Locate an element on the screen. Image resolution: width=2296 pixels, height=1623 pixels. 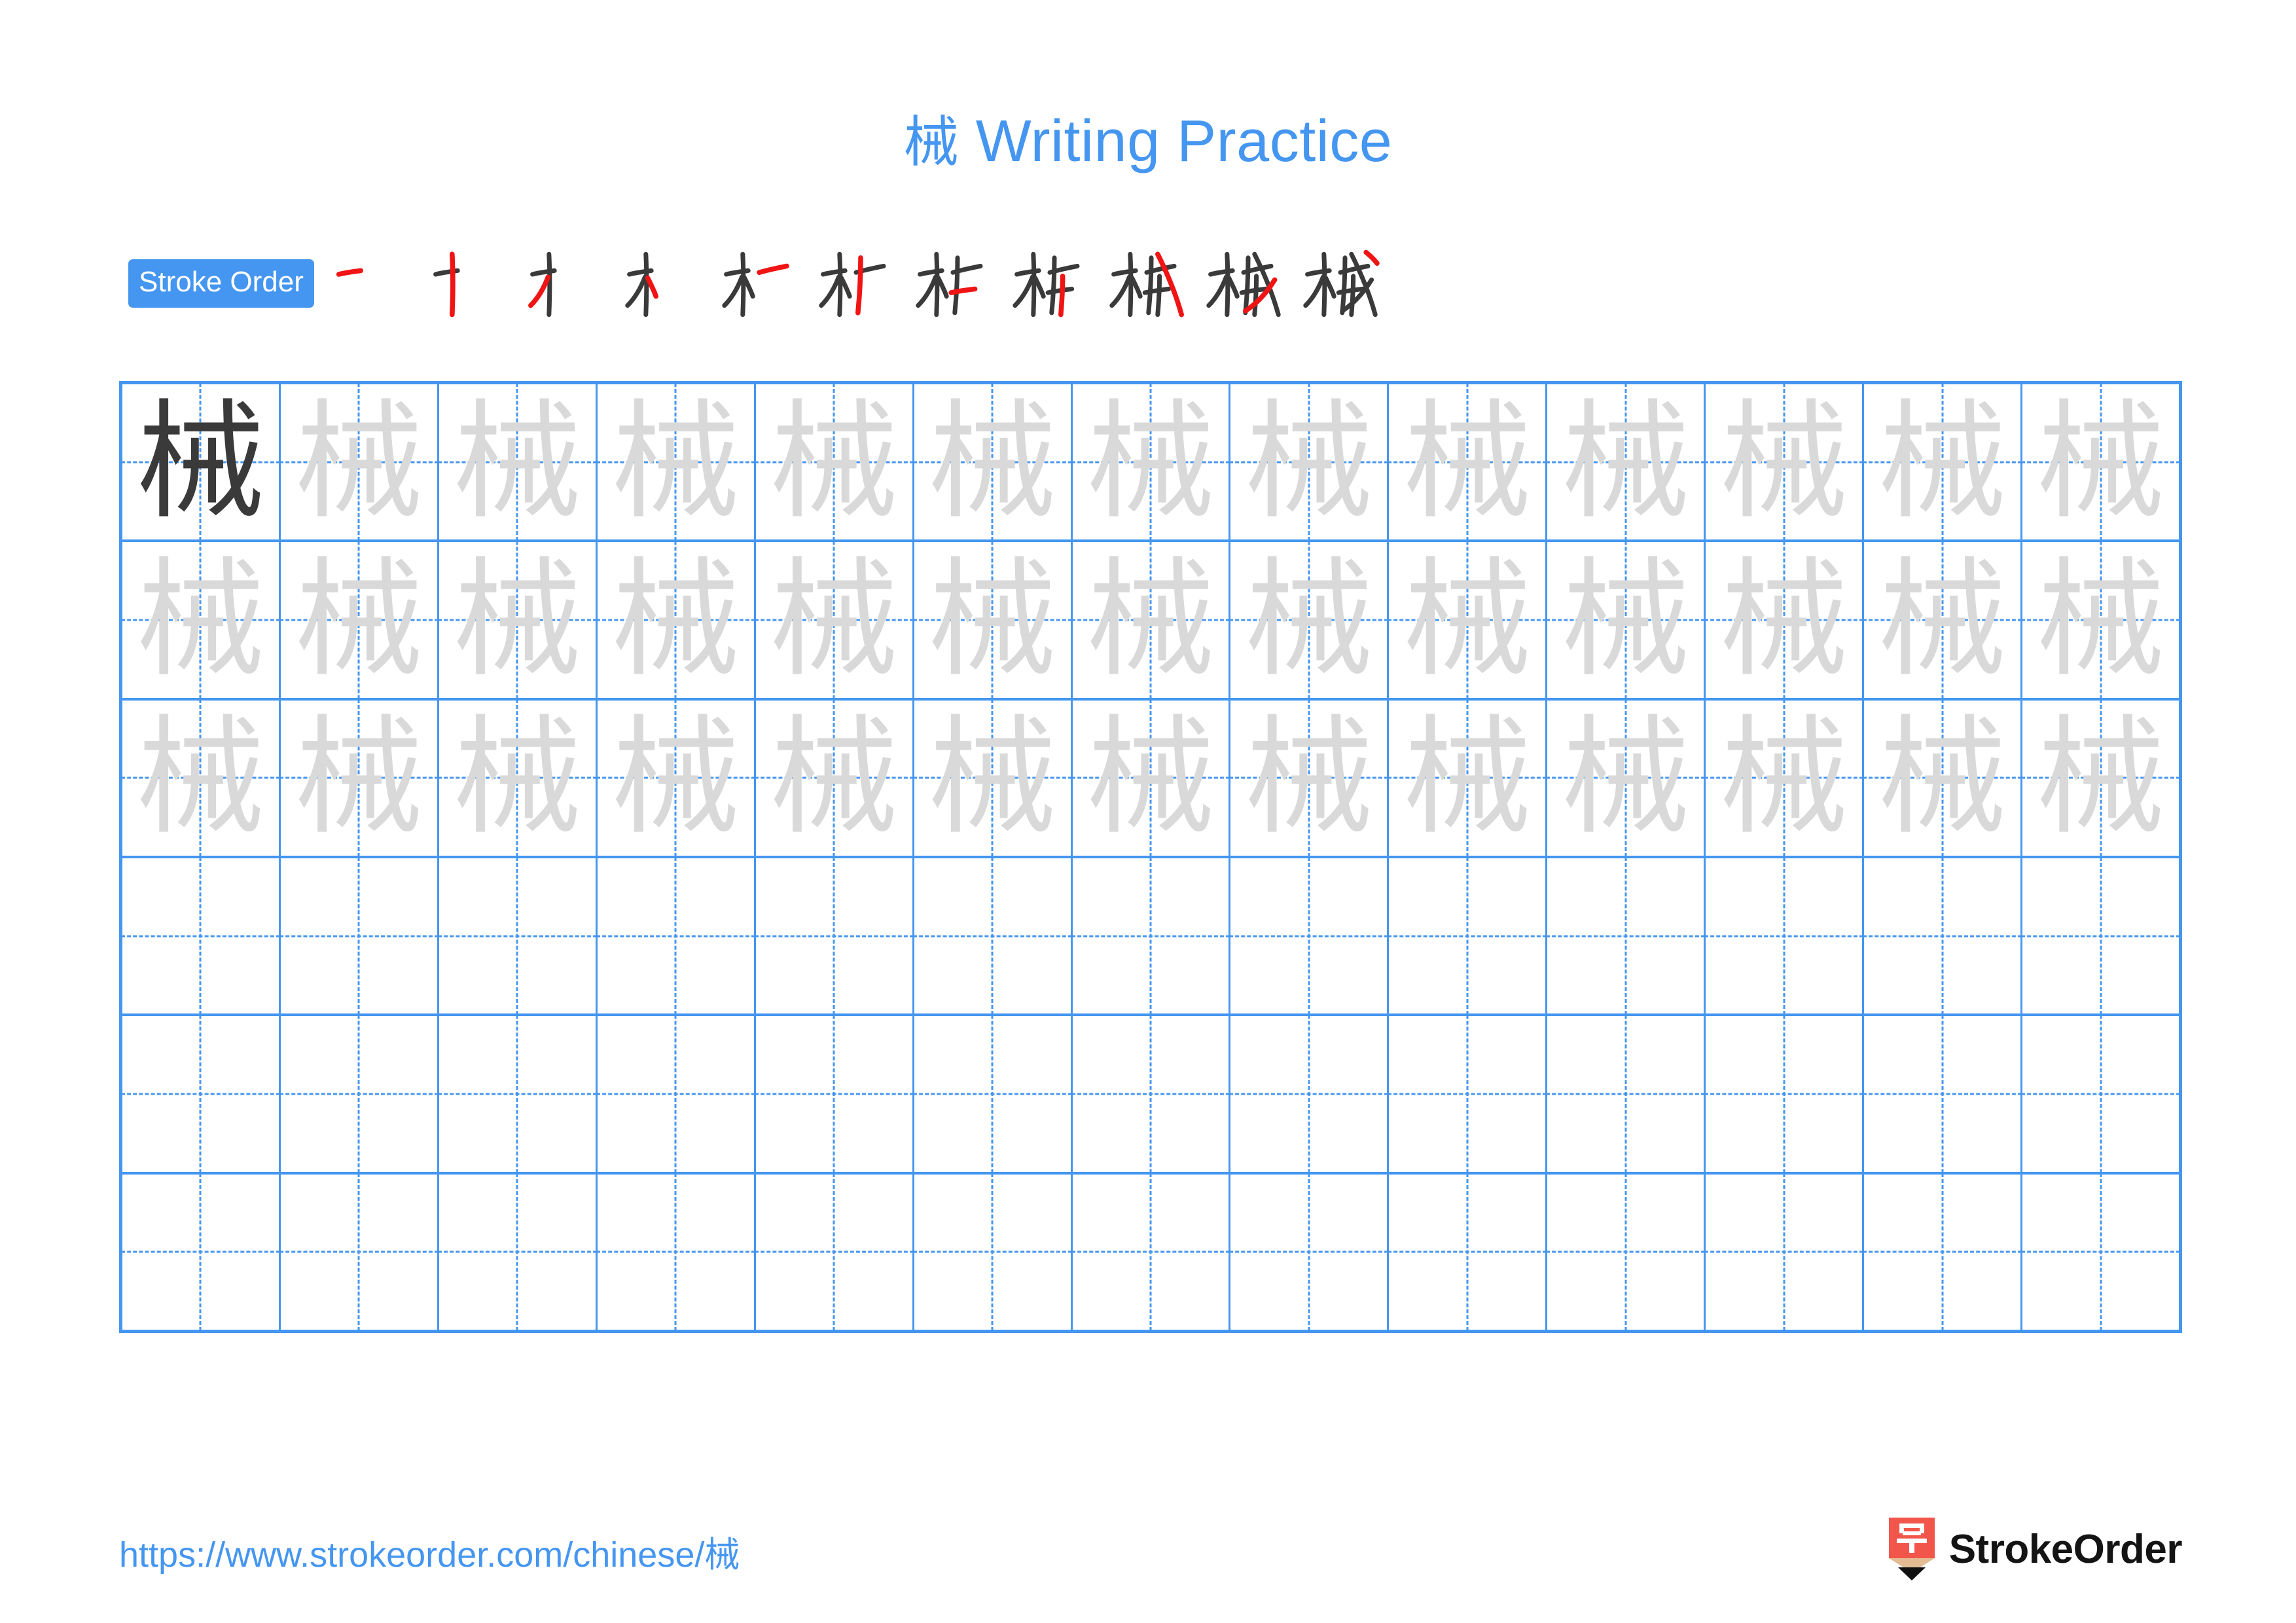
practice-cell-r3-c13: 械 is located at coordinates (2100, 778).